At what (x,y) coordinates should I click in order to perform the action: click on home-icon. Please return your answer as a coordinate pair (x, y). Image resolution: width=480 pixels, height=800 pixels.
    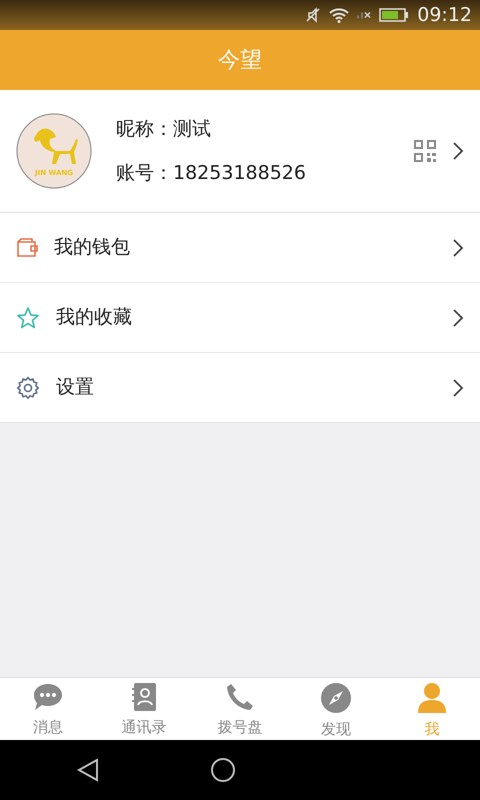
    Looking at the image, I should click on (223, 770).